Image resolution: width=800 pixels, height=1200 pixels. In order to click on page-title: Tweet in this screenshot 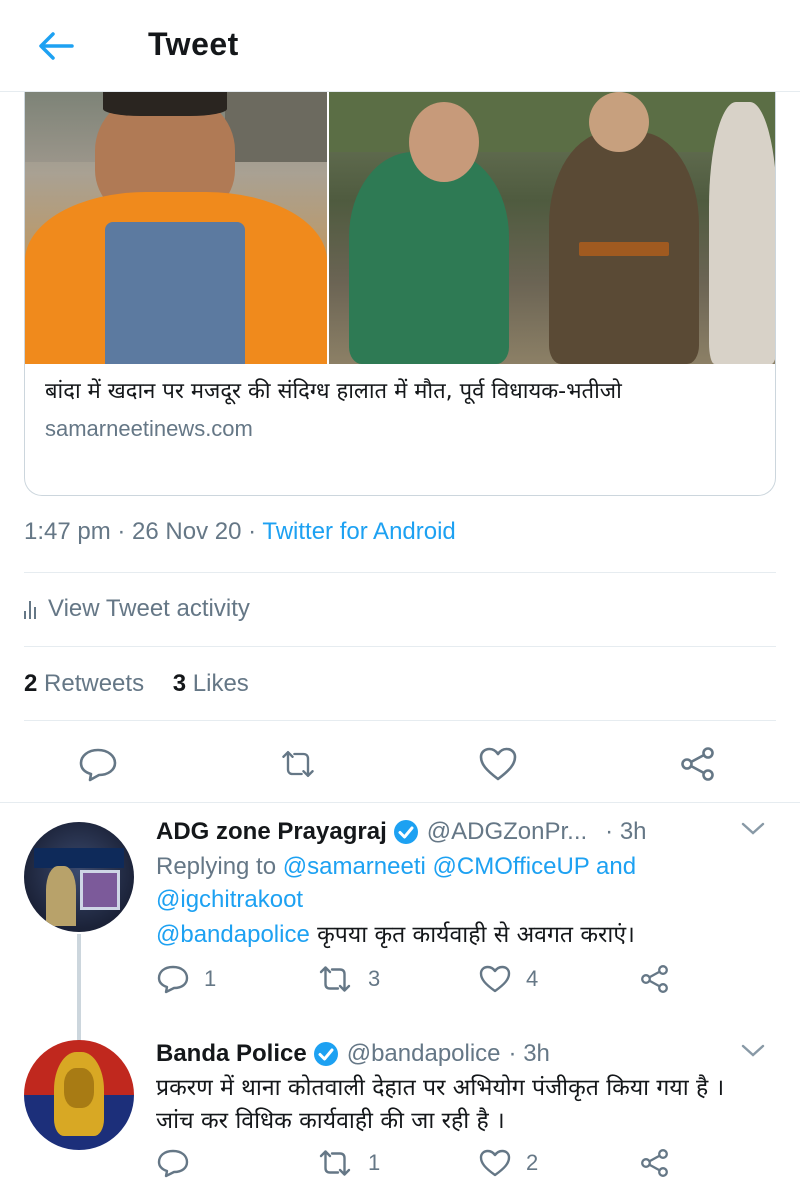, I will do `click(193, 44)`.